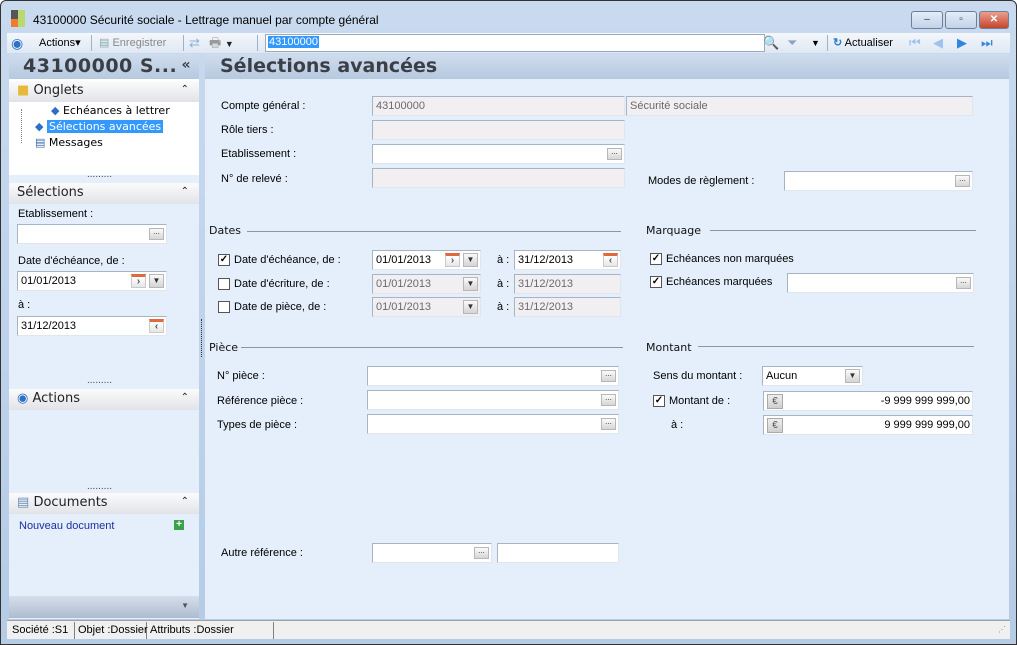  Describe the element at coordinates (546, 260) in the screenshot. I see `field-value: 31/12/2013` at that location.